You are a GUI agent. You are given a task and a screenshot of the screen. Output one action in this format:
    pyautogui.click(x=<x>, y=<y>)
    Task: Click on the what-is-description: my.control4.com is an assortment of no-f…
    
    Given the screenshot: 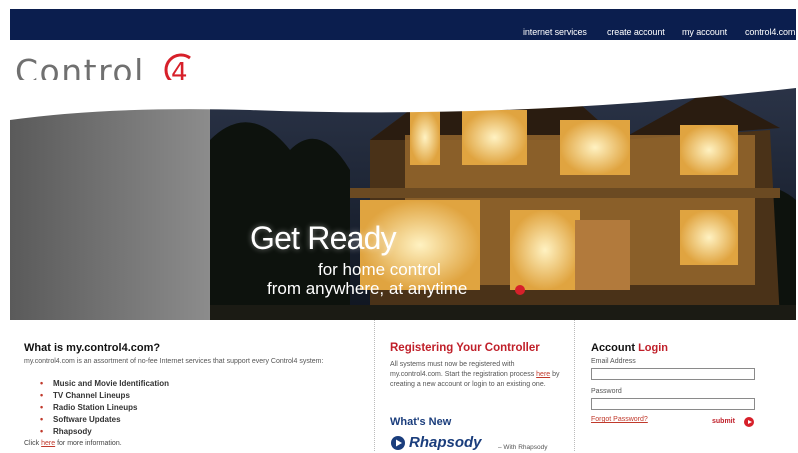 What is the action you would take?
    pyautogui.click(x=174, y=361)
    